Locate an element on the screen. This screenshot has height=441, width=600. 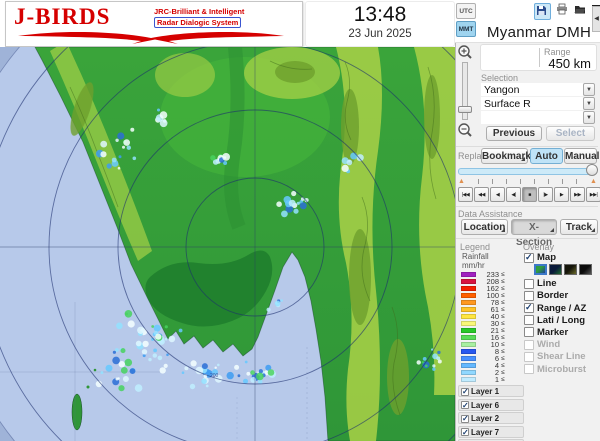
map-style-thumbnails is located at coordinates (562, 271).